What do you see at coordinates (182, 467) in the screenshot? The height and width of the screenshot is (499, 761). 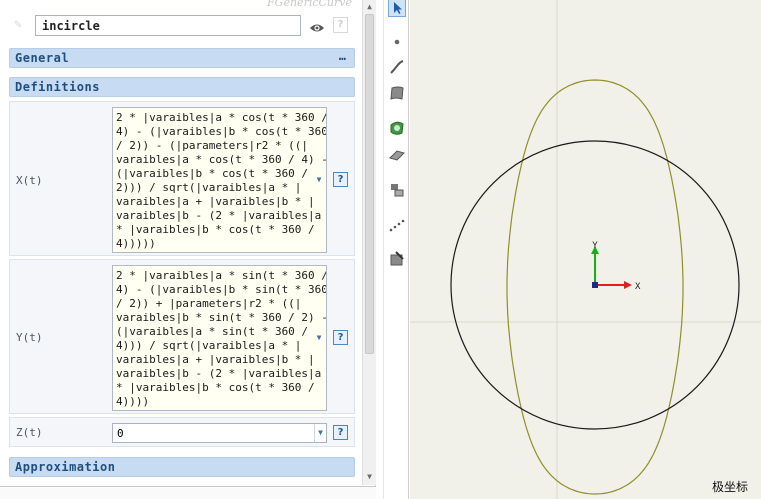 I see `section-approximation: Approximation` at bounding box center [182, 467].